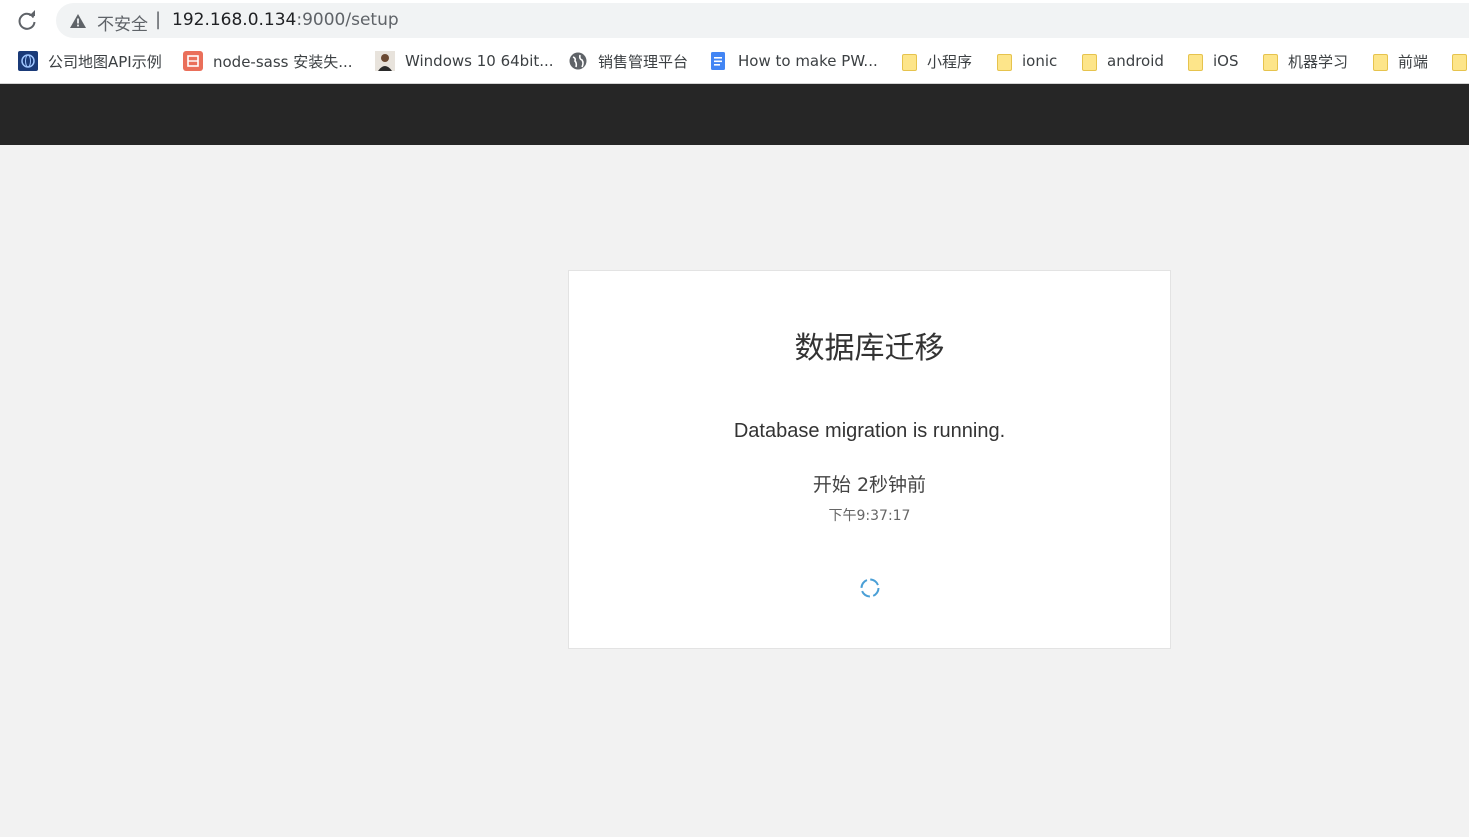  Describe the element at coordinates (643, 61) in the screenshot. I see `bookmark-label: 销售管理平台` at that location.